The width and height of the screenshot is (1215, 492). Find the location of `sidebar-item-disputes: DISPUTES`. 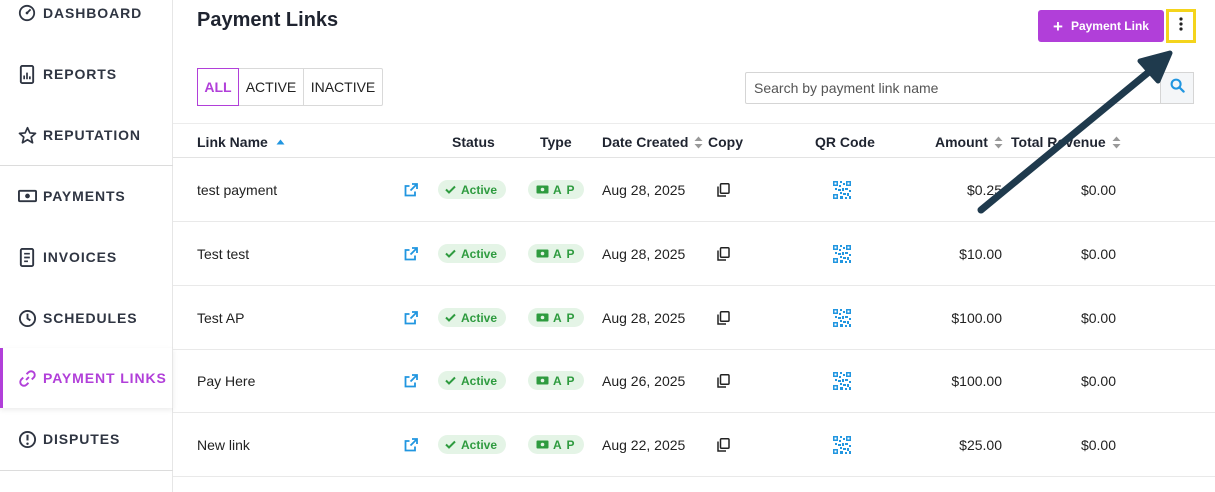

sidebar-item-disputes: DISPUTES is located at coordinates (86, 439).